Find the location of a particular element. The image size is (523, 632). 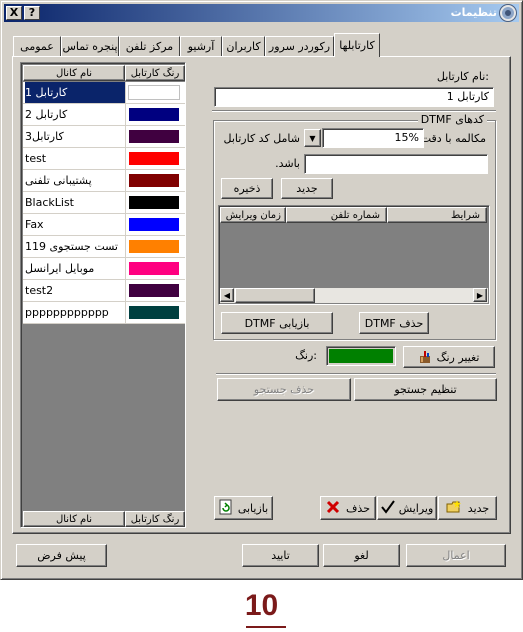

tab-cartables: کارتابلها is located at coordinates (357, 45).